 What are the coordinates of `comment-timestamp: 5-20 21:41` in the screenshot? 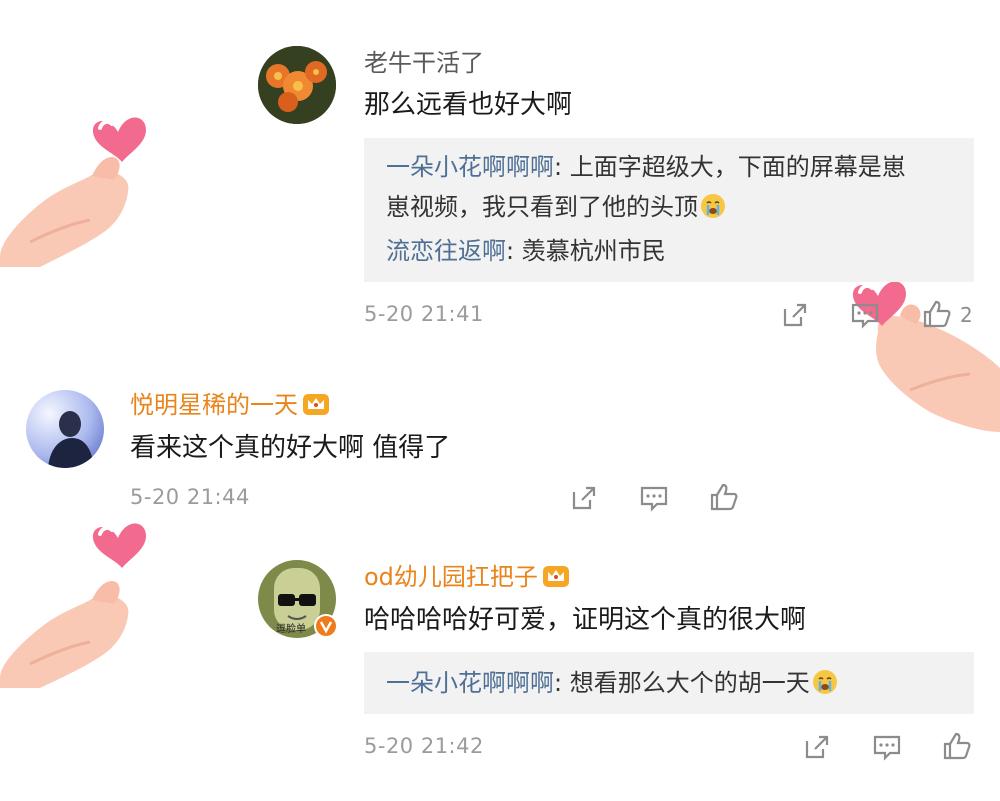 It's located at (424, 314).